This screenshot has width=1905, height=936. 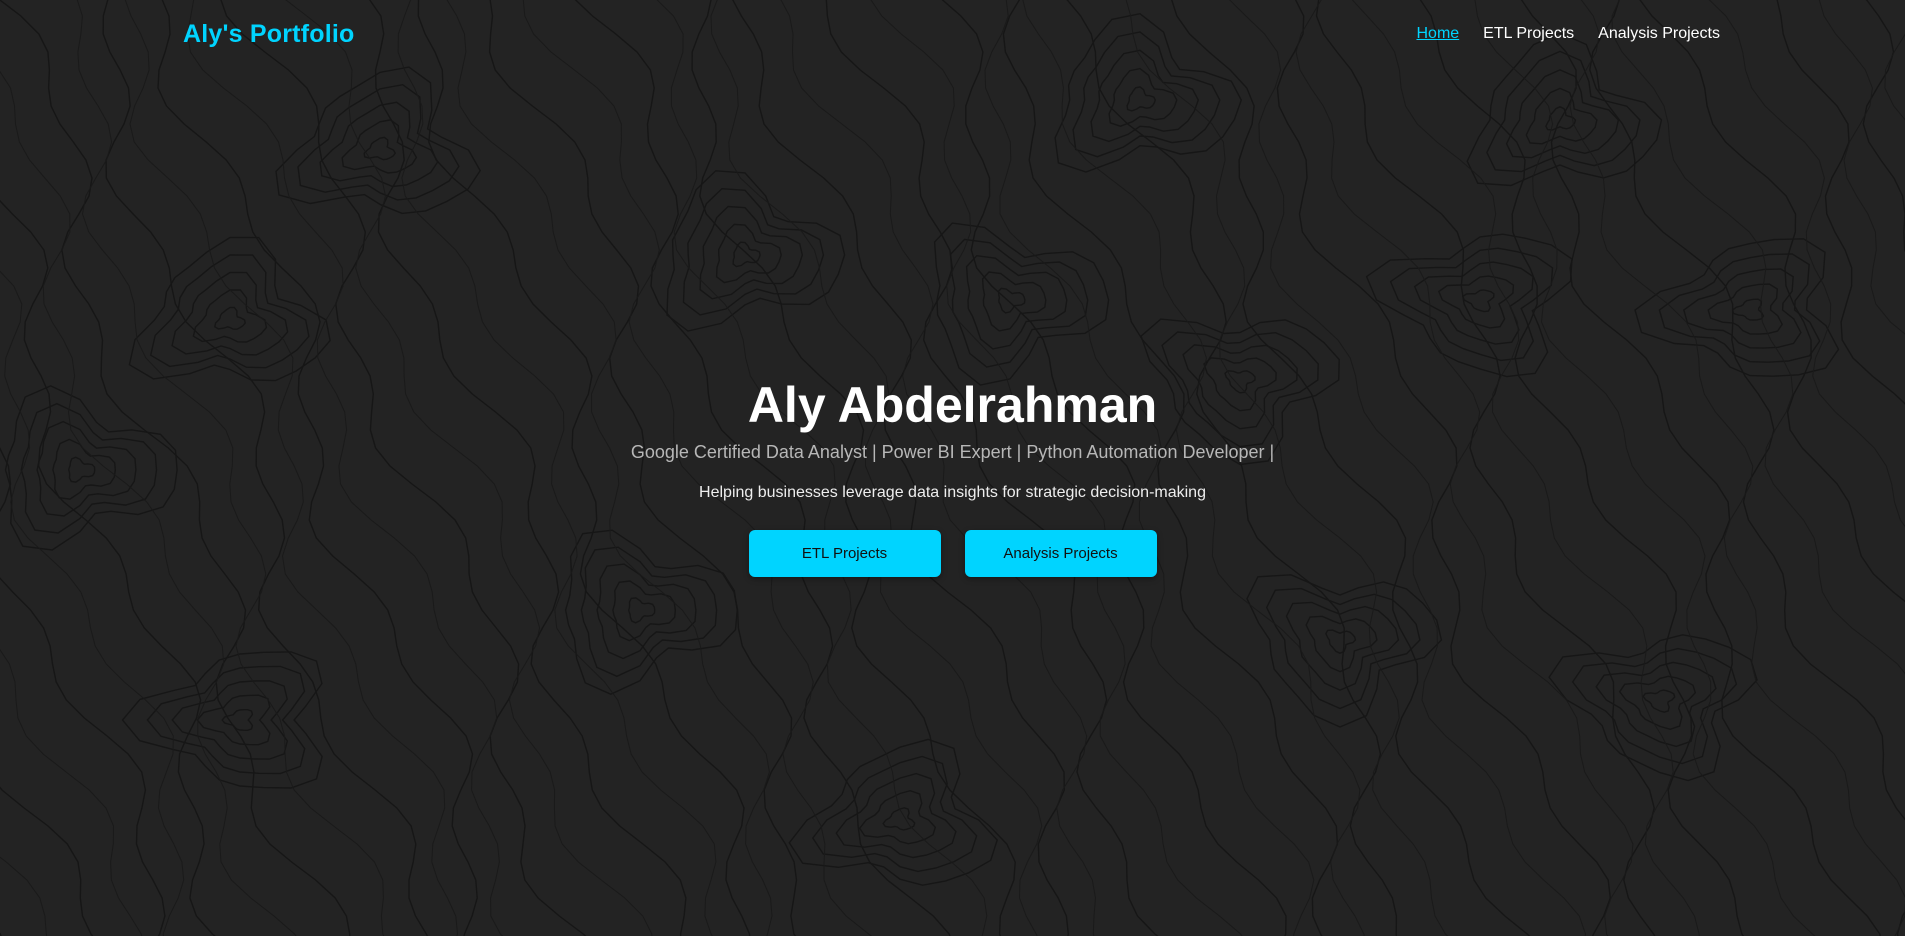 I want to click on nav-link-analysis-projects: Analysis Projects, so click(x=1659, y=34).